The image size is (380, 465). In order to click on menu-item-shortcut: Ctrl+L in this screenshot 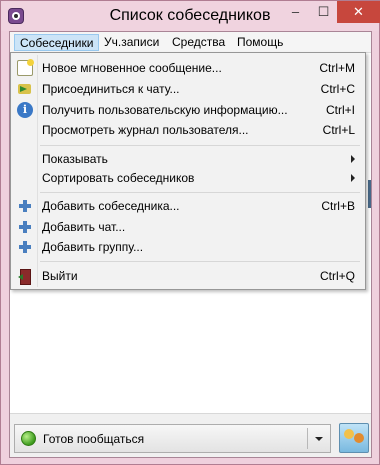, I will do `click(338, 130)`.